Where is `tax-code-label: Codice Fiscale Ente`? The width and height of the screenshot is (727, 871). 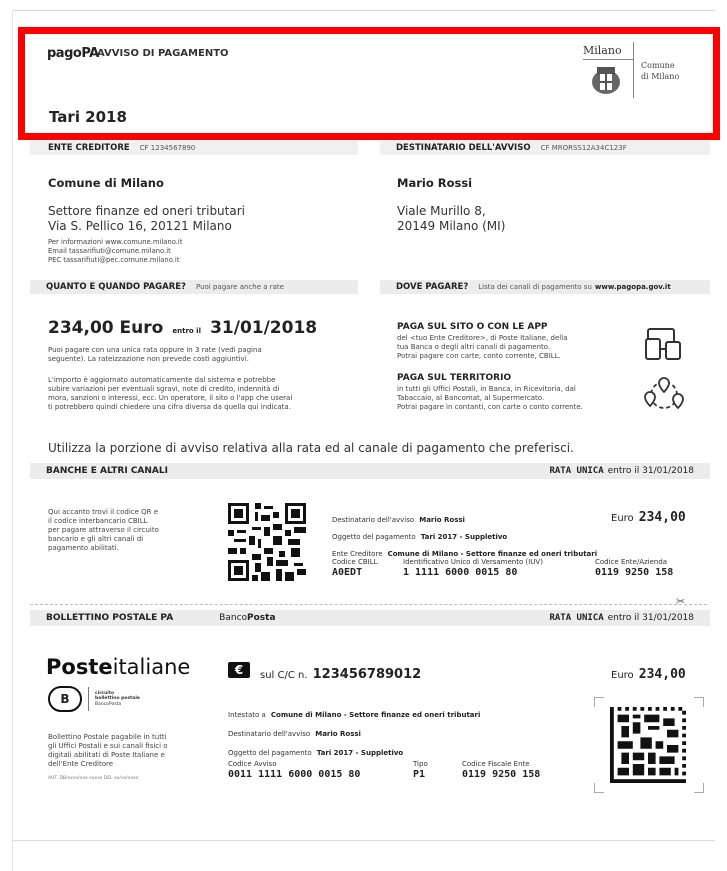 tax-code-label: Codice Fiscale Ente is located at coordinates (496, 764).